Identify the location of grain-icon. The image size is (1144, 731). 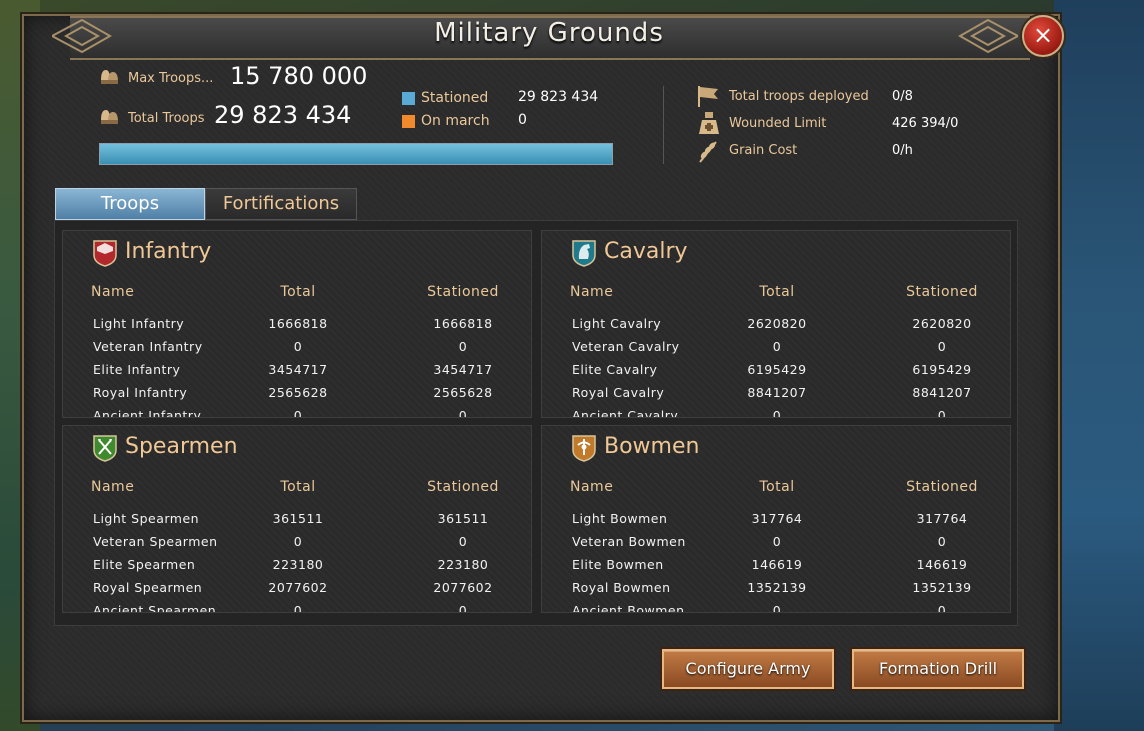
(708, 152).